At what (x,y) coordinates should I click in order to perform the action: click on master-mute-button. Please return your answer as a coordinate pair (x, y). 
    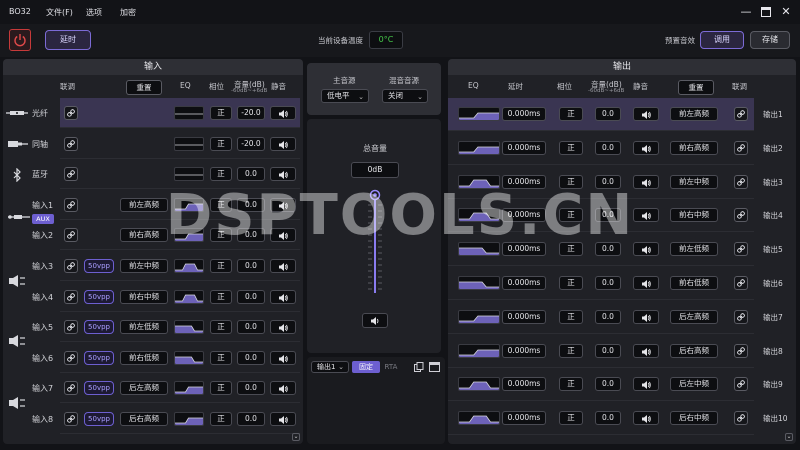
    Looking at the image, I should click on (375, 320).